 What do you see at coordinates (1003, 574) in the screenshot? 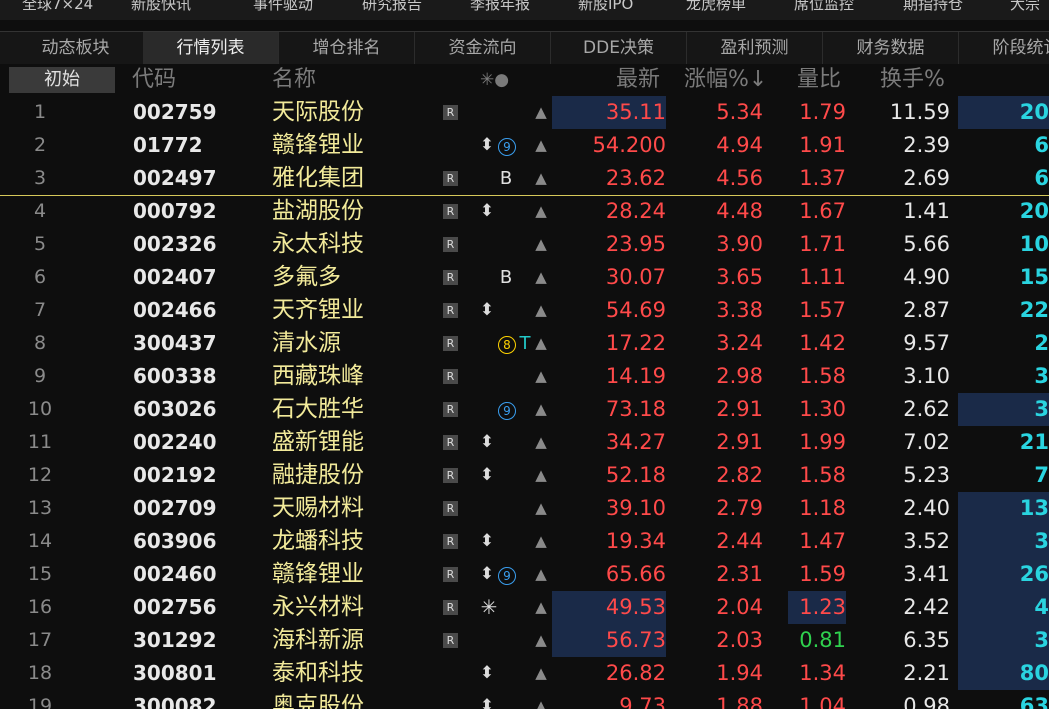
I see `stage-cell: 26` at bounding box center [1003, 574].